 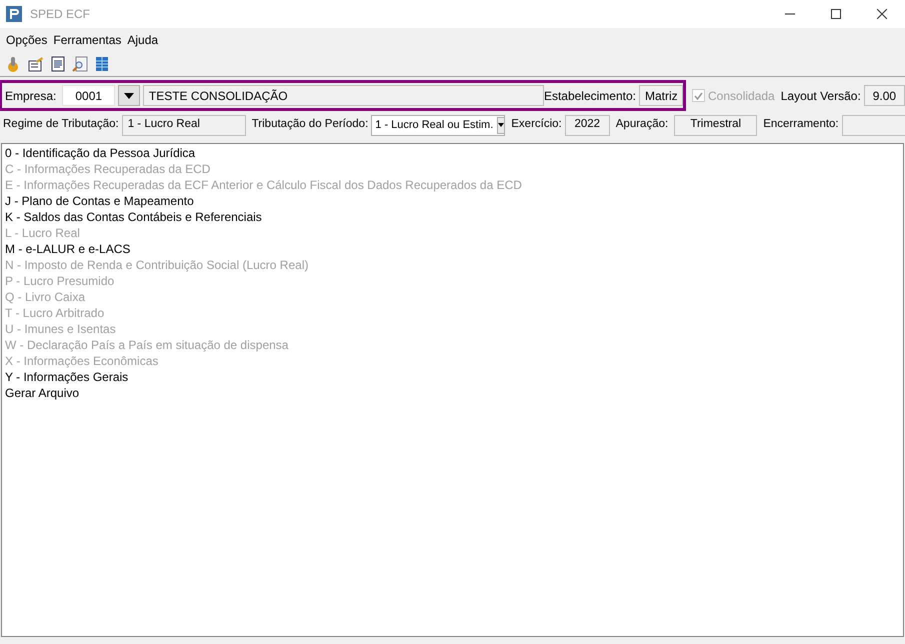 I want to click on menu-item: Ferramentas, so click(x=87, y=40).